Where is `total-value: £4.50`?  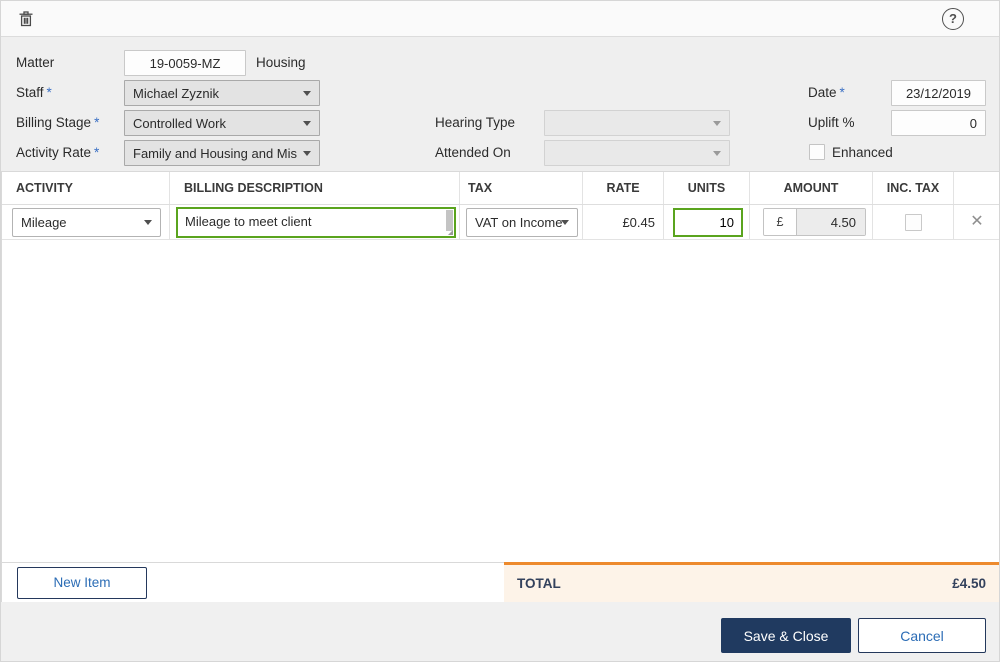
total-value: £4.50 is located at coordinates (969, 583).